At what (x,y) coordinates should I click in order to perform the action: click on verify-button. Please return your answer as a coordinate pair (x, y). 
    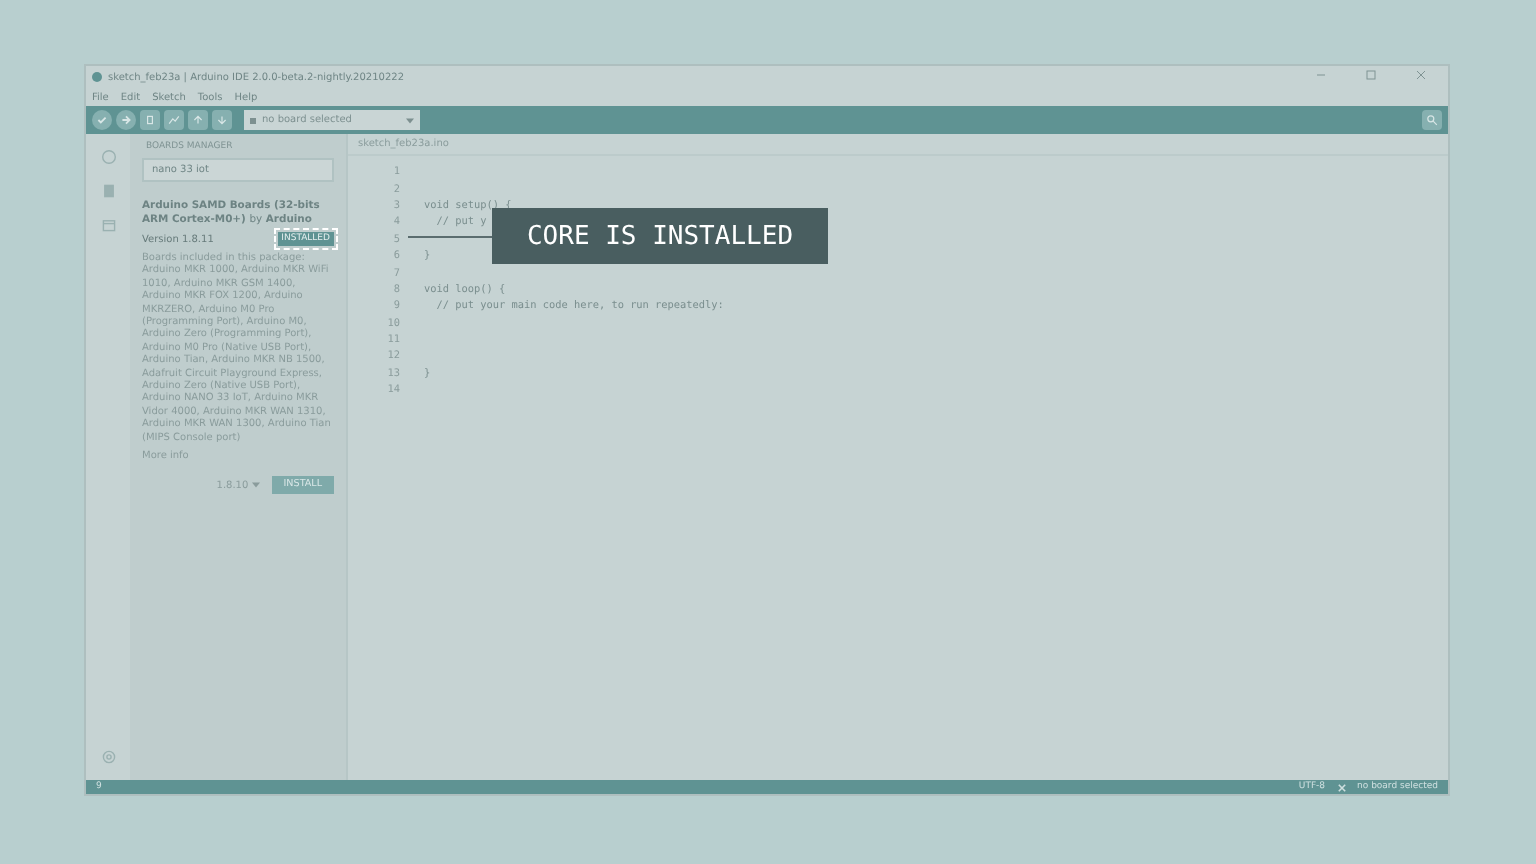
    Looking at the image, I should click on (102, 120).